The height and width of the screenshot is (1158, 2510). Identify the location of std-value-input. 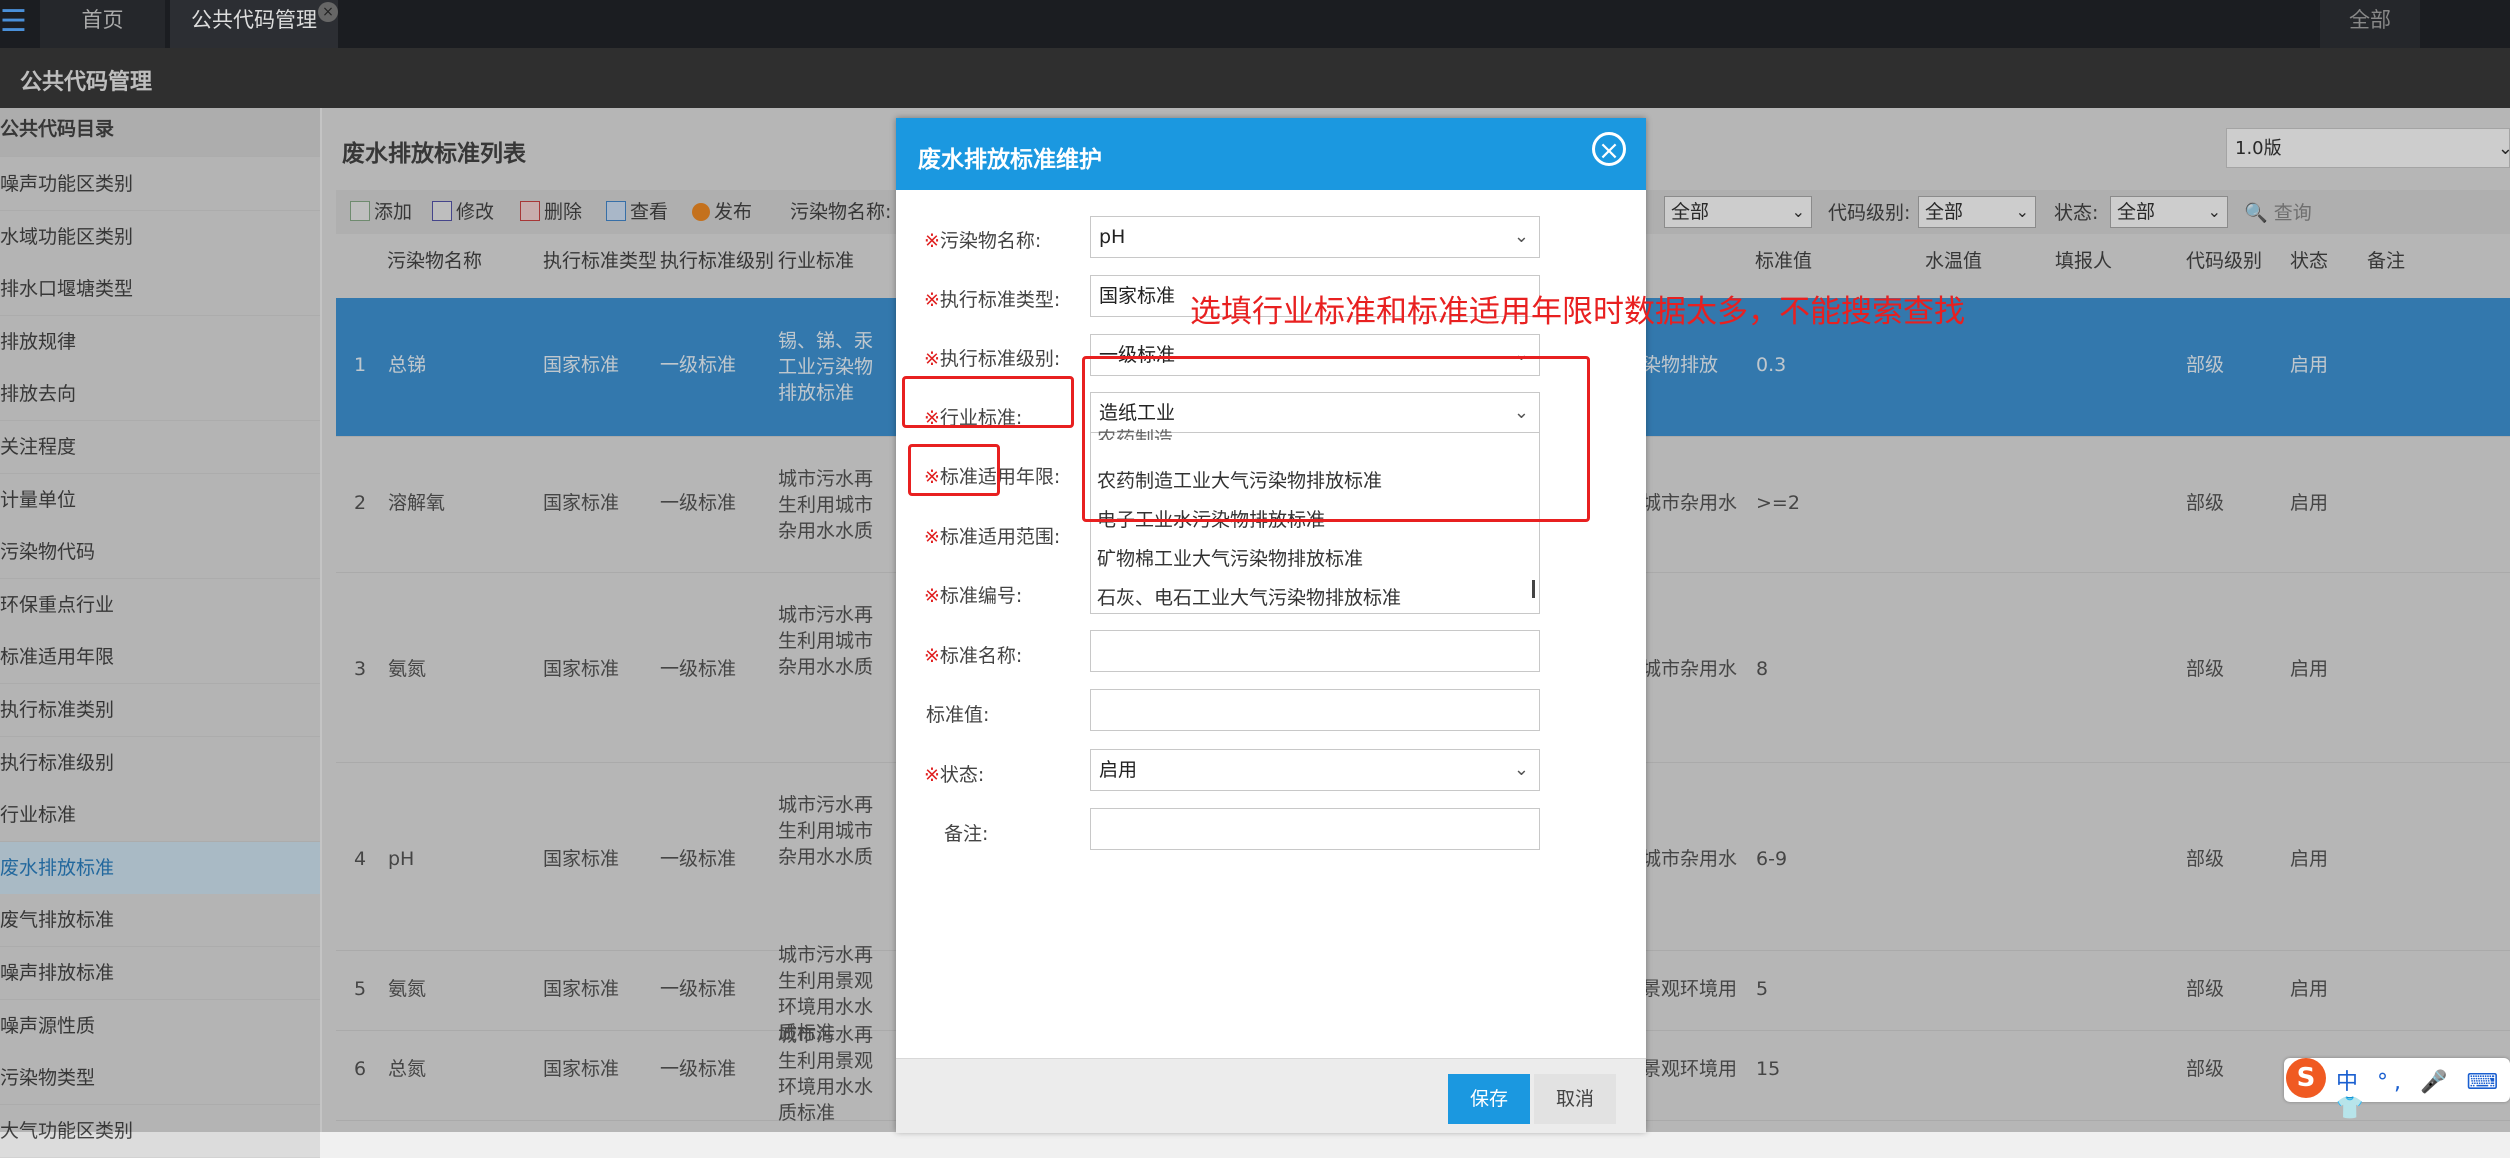
(1315, 710).